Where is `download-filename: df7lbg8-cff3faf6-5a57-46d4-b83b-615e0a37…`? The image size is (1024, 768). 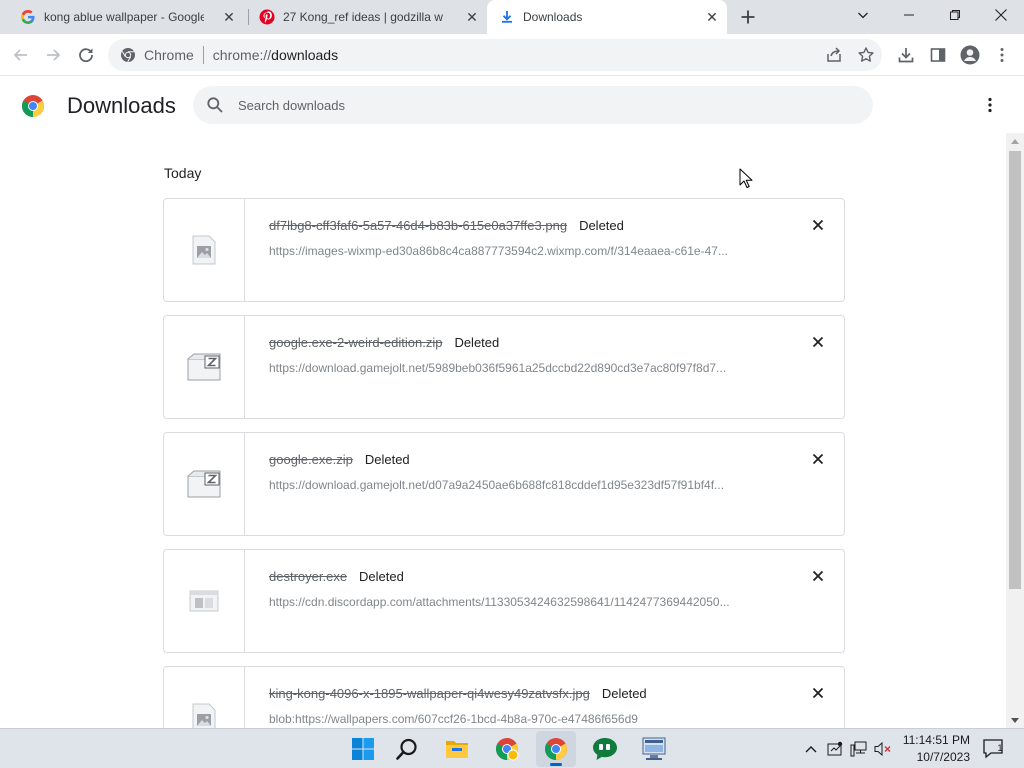 download-filename: df7lbg8-cff3faf6-5a57-46d4-b83b-615e0a37… is located at coordinates (446, 225).